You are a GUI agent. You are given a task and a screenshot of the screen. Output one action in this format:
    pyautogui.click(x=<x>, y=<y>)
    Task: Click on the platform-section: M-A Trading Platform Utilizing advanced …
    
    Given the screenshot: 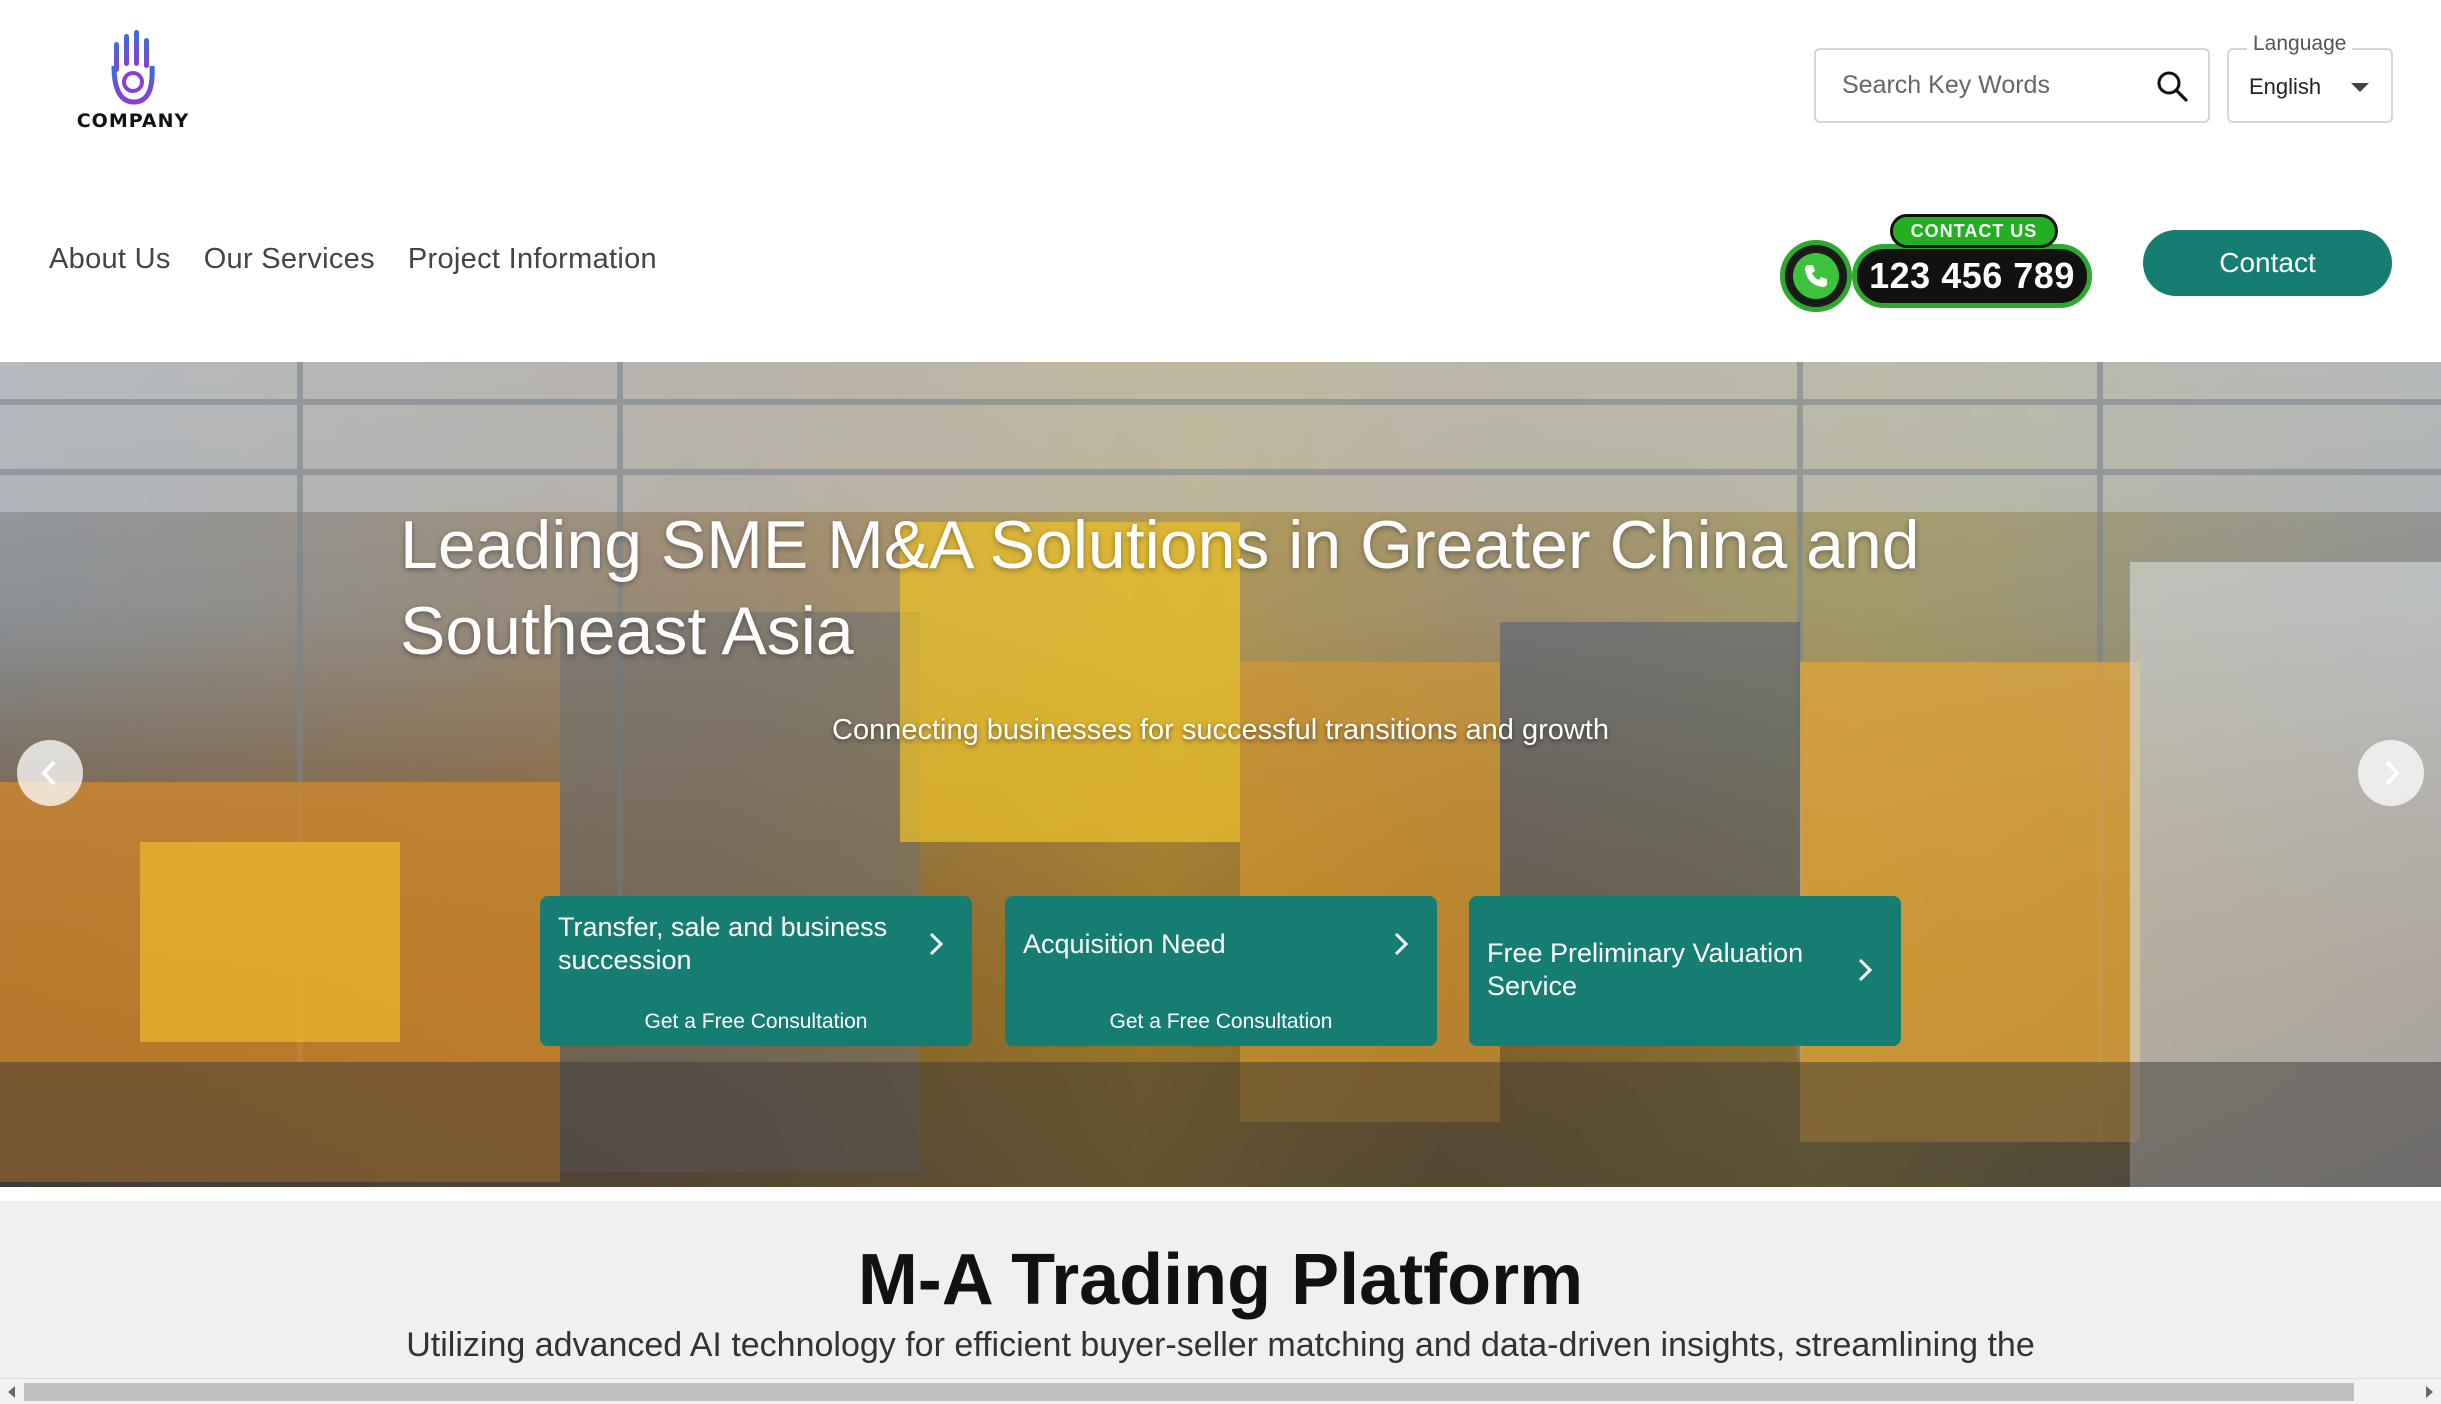 What is the action you would take?
    pyautogui.click(x=1220, y=1302)
    